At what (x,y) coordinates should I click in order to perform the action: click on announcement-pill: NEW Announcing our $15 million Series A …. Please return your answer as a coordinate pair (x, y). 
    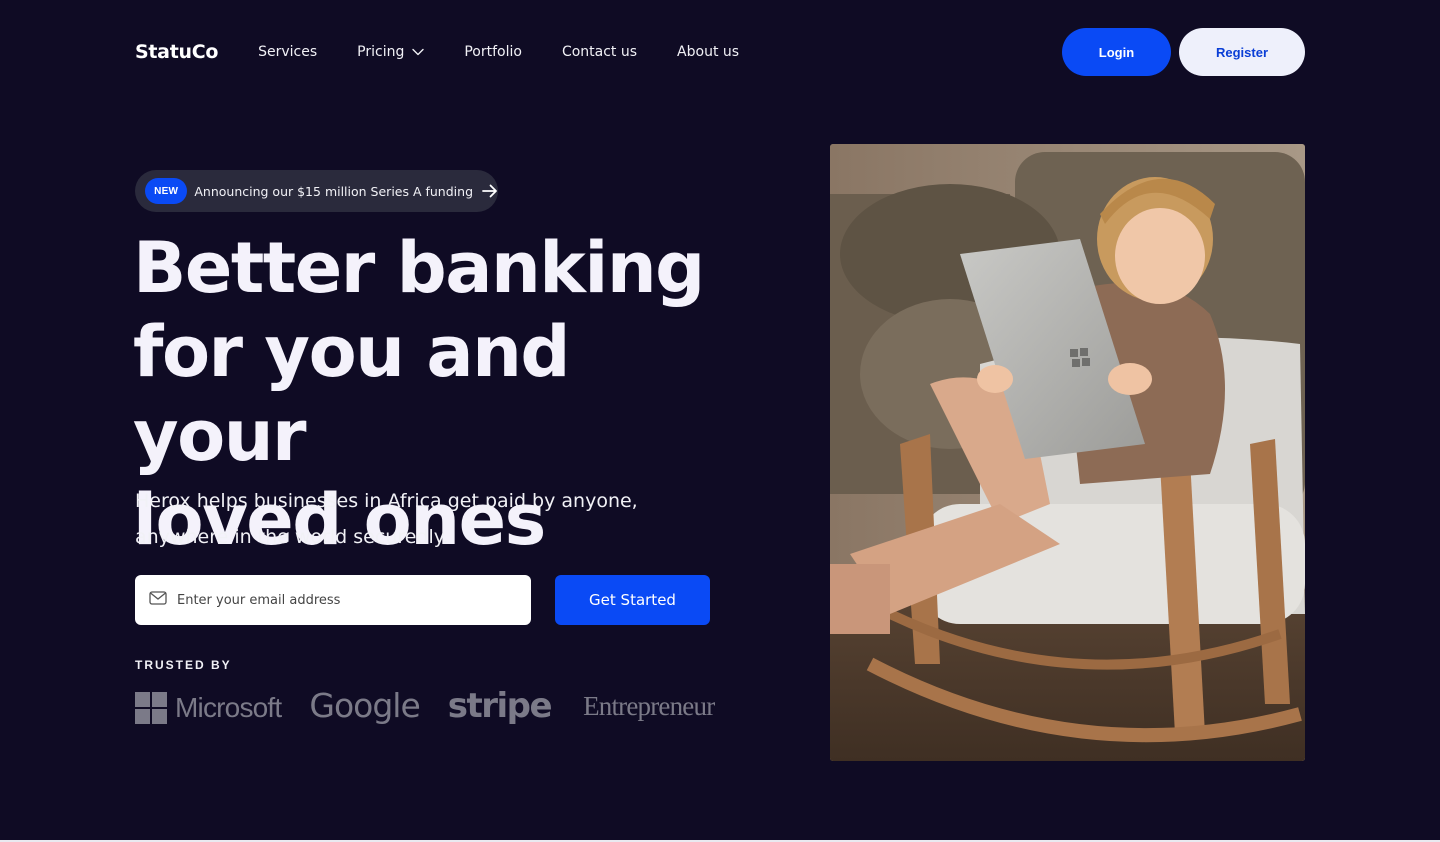
    Looking at the image, I should click on (316, 191).